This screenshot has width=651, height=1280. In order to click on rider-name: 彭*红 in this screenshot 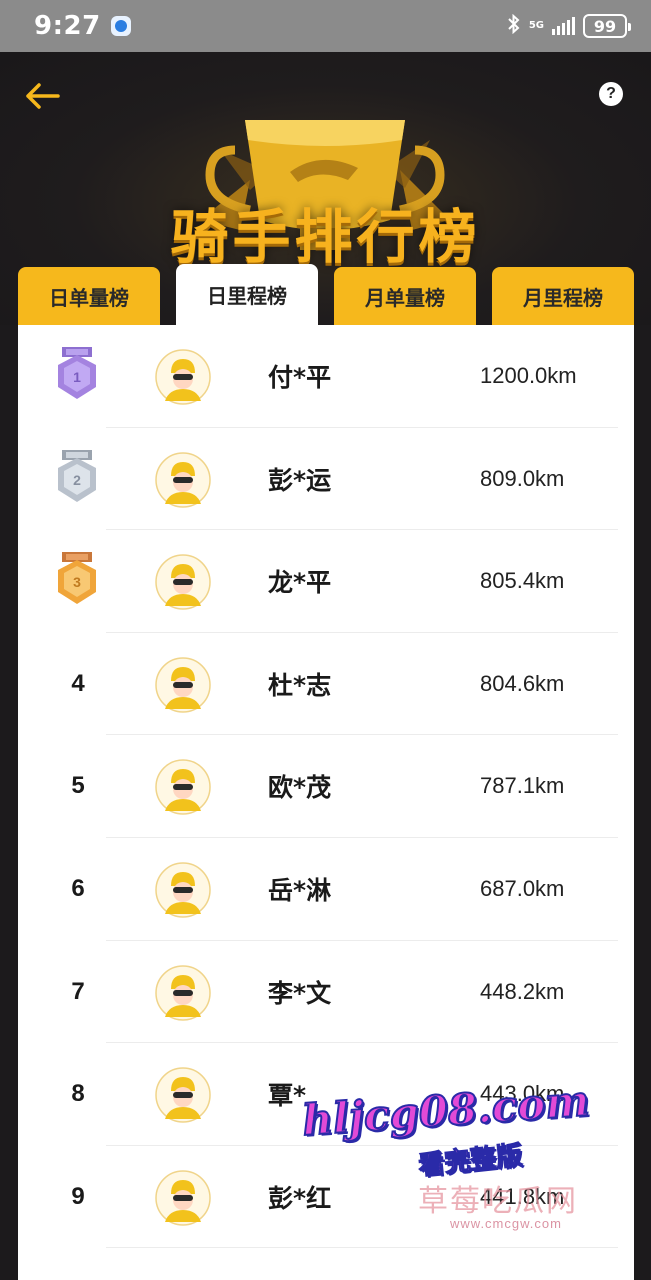, I will do `click(300, 1198)`.